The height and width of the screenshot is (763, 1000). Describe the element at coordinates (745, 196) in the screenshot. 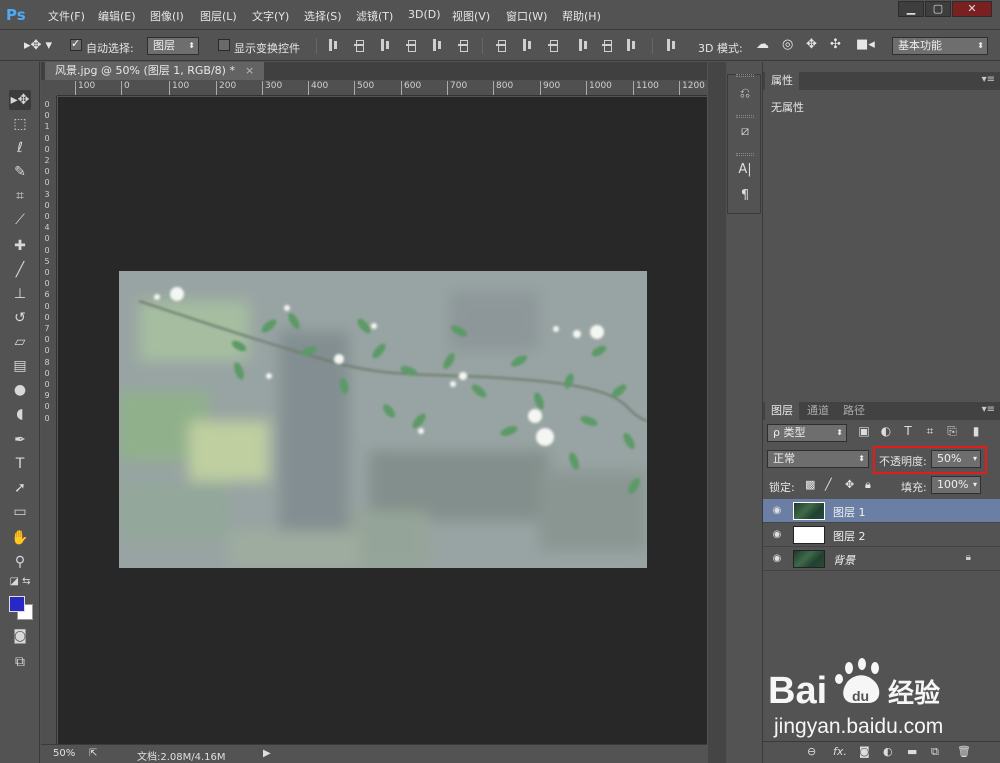

I see `paragraph-panel-icon: ¶` at that location.